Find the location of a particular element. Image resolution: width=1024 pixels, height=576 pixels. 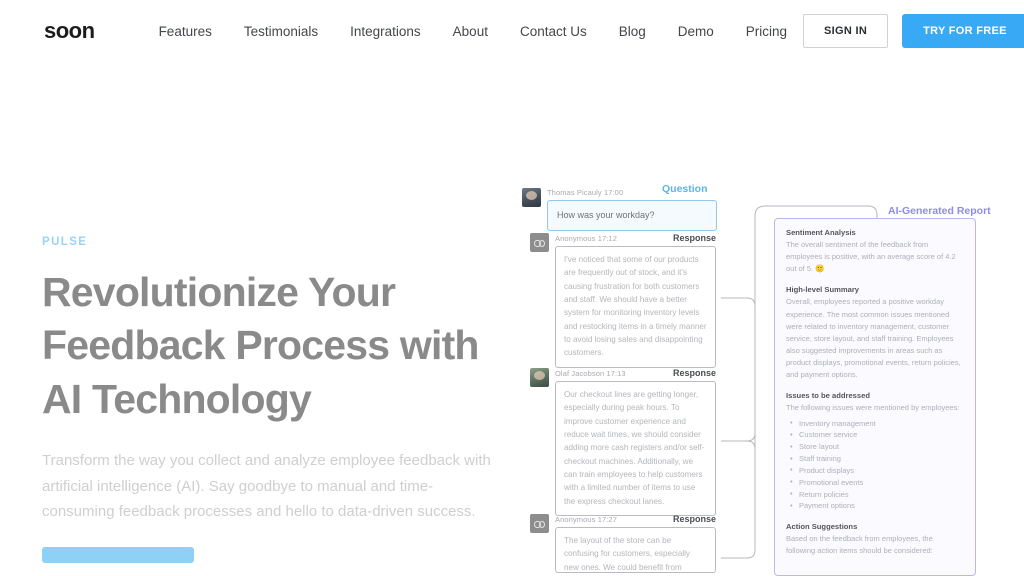

nav-item-features: Features is located at coordinates (185, 31).